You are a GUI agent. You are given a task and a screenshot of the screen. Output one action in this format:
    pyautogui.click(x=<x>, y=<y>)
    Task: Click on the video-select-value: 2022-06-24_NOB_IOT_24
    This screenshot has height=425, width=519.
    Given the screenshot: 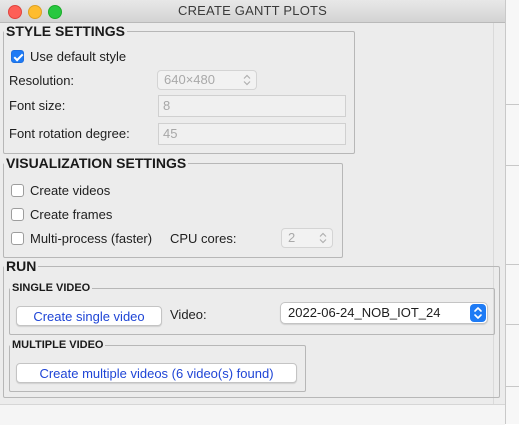 What is the action you would take?
    pyautogui.click(x=364, y=312)
    